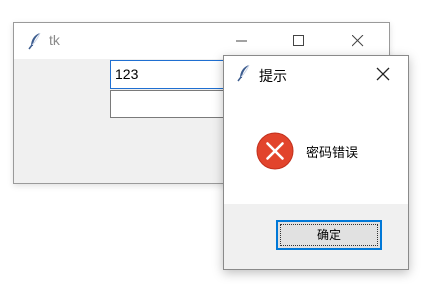 This screenshot has width=421, height=284. I want to click on minimize-button, so click(242, 41).